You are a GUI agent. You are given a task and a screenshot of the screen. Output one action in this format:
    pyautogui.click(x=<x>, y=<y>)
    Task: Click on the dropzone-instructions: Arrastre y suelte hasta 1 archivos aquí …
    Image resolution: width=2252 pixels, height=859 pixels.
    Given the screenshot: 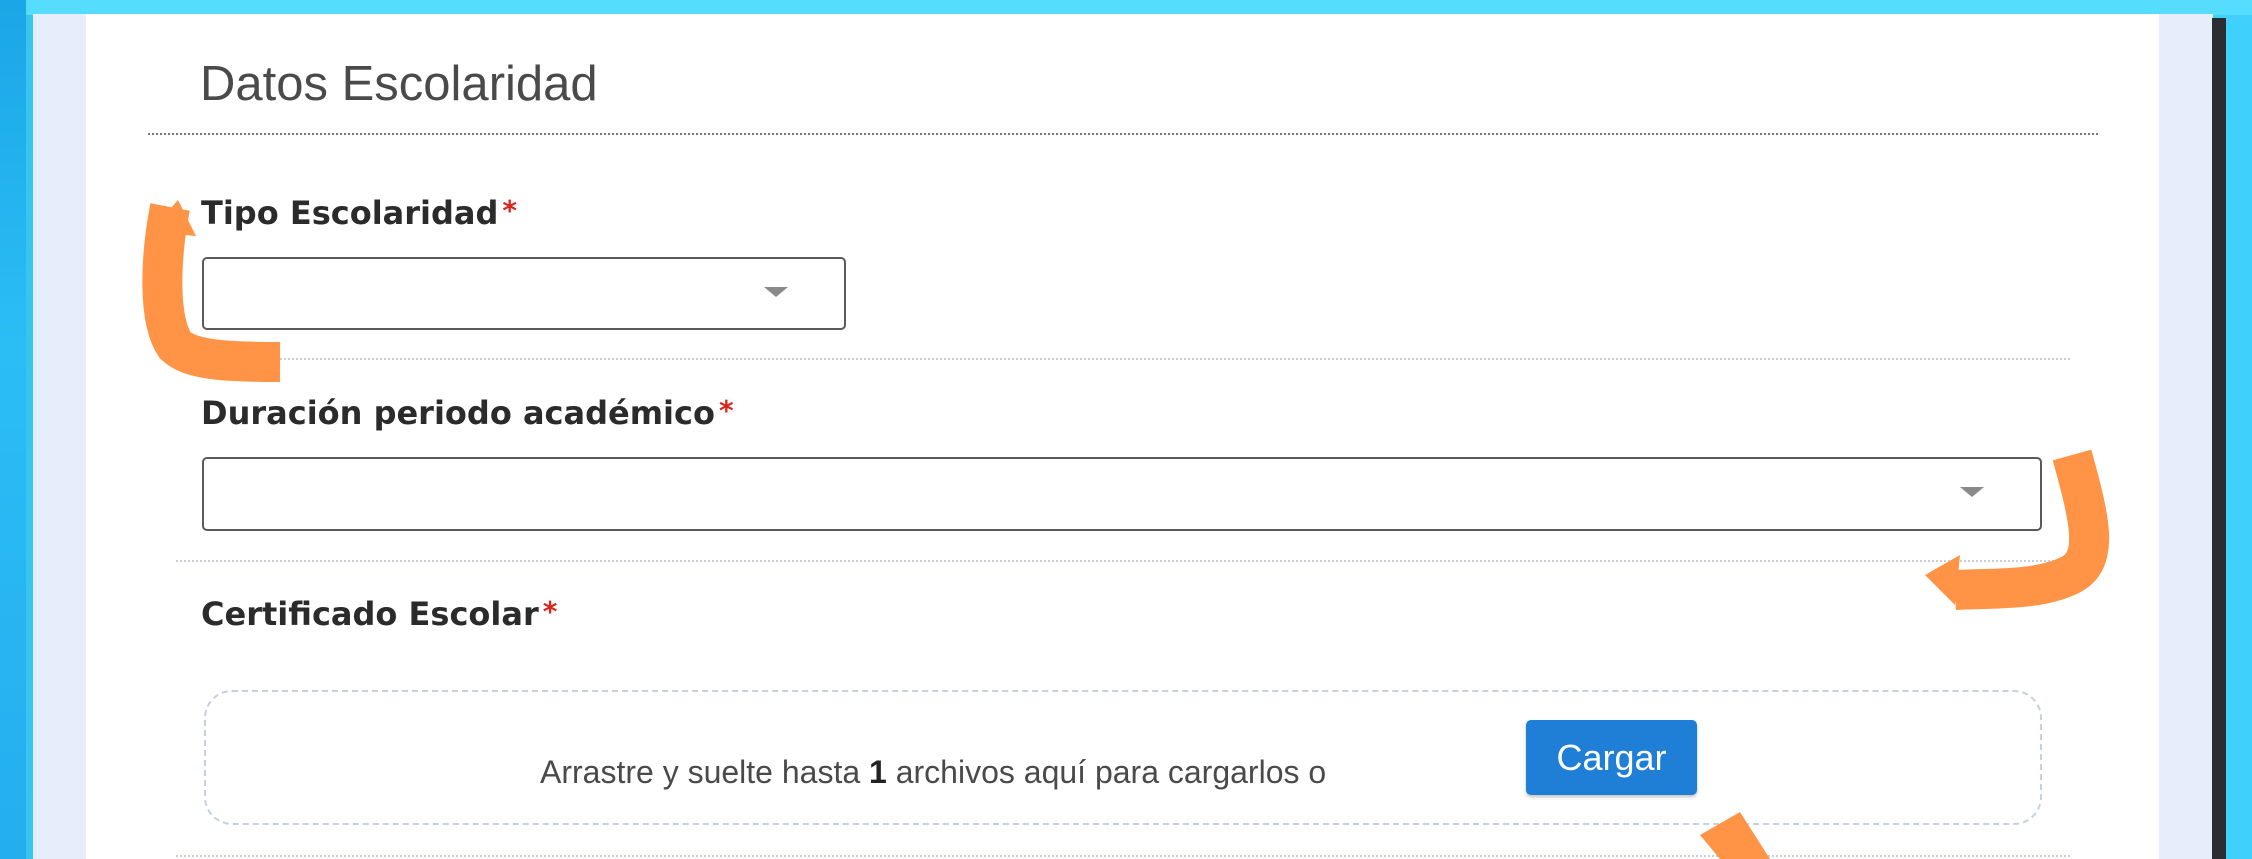 What is the action you would take?
    pyautogui.click(x=933, y=772)
    